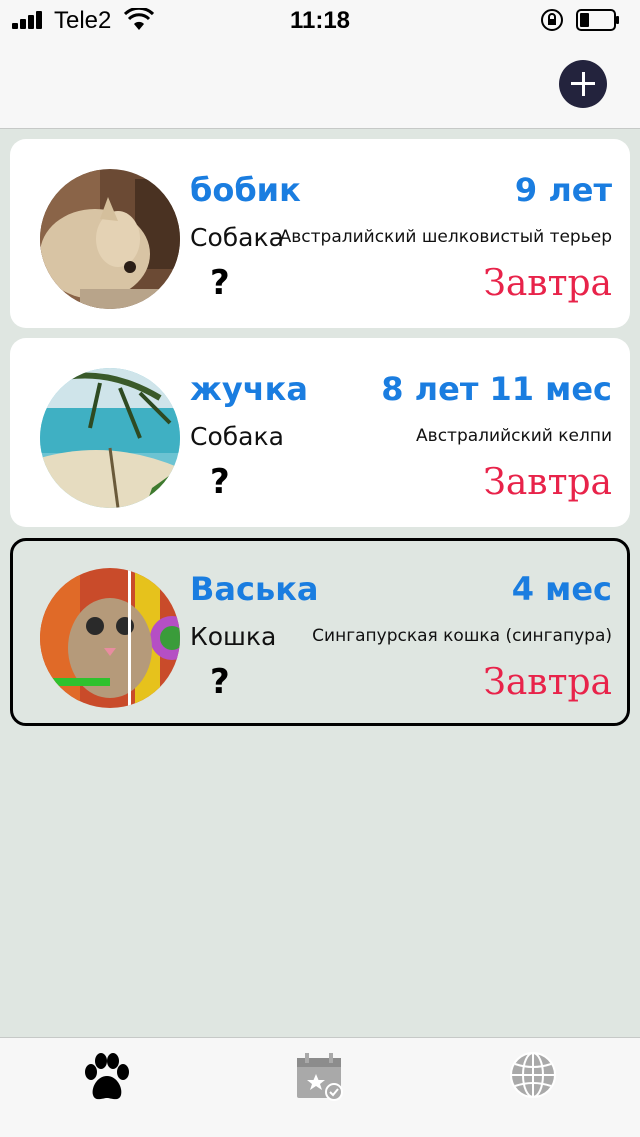  I want to click on pet-name: жучка, so click(249, 389).